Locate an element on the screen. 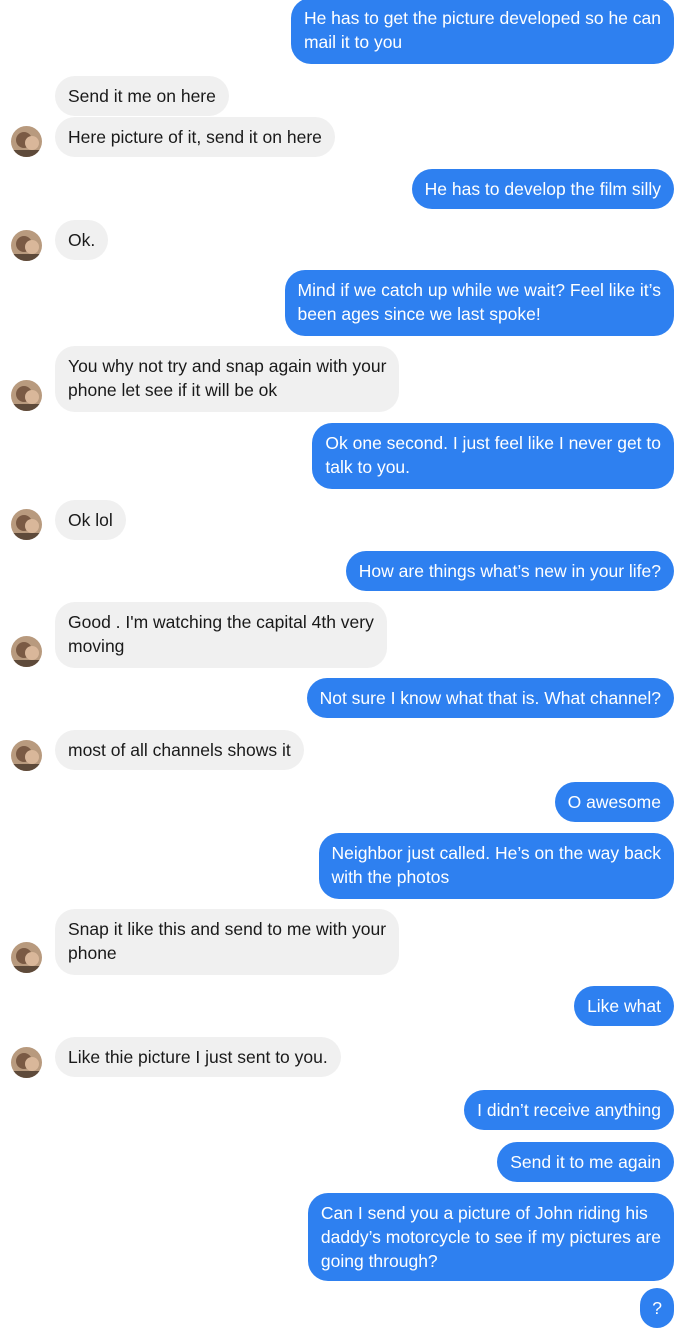  message-text: ? is located at coordinates (657, 1308).